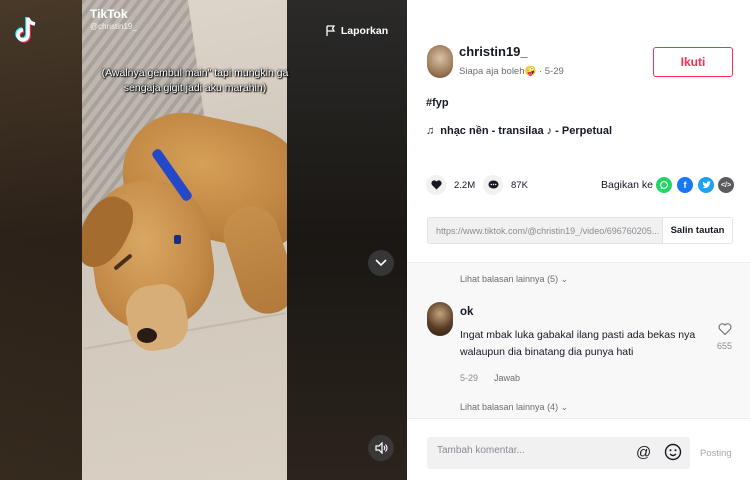 The height and width of the screenshot is (480, 750). Describe the element at coordinates (725, 346) in the screenshot. I see `comment-like-count: 655` at that location.